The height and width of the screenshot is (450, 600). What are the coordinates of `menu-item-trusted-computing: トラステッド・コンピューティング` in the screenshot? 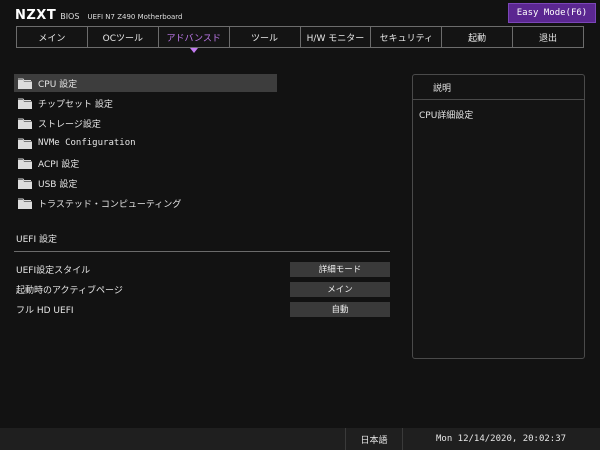 It's located at (145, 203).